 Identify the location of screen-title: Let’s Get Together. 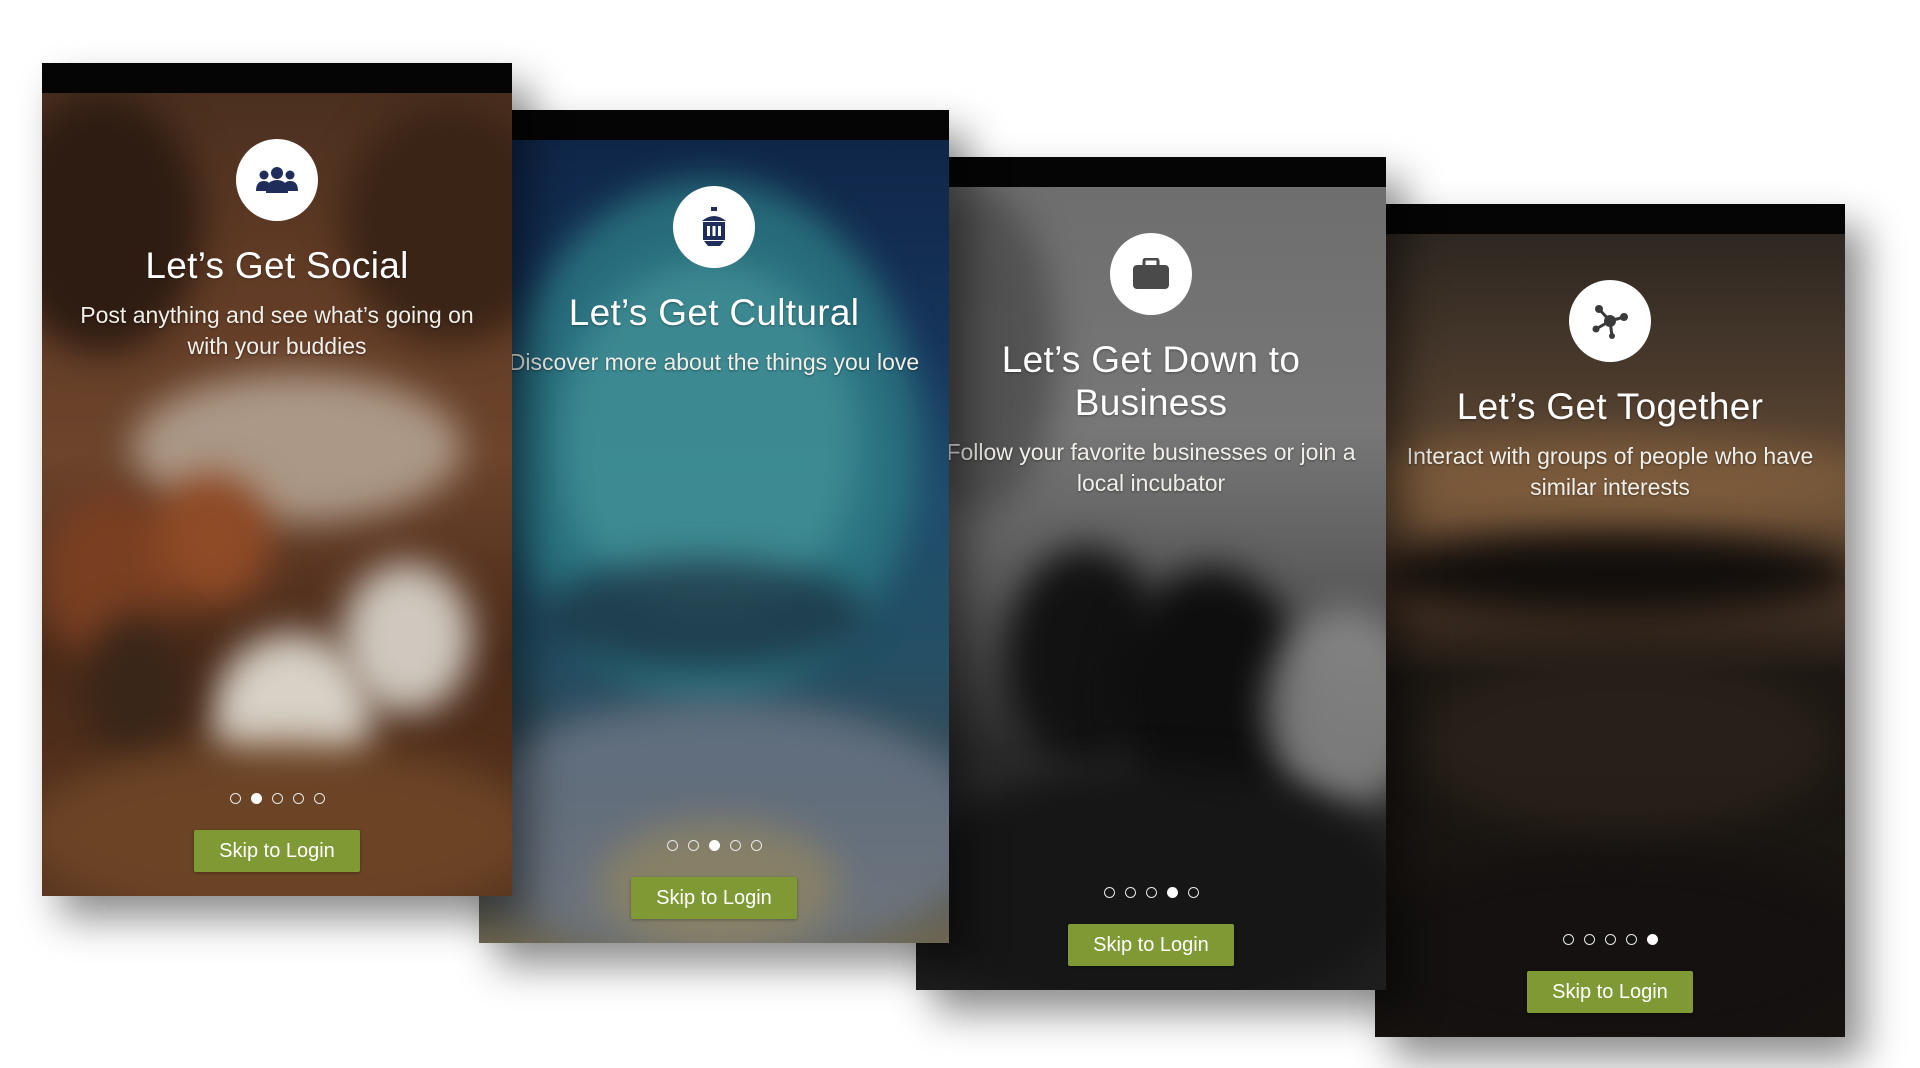
(1610, 406).